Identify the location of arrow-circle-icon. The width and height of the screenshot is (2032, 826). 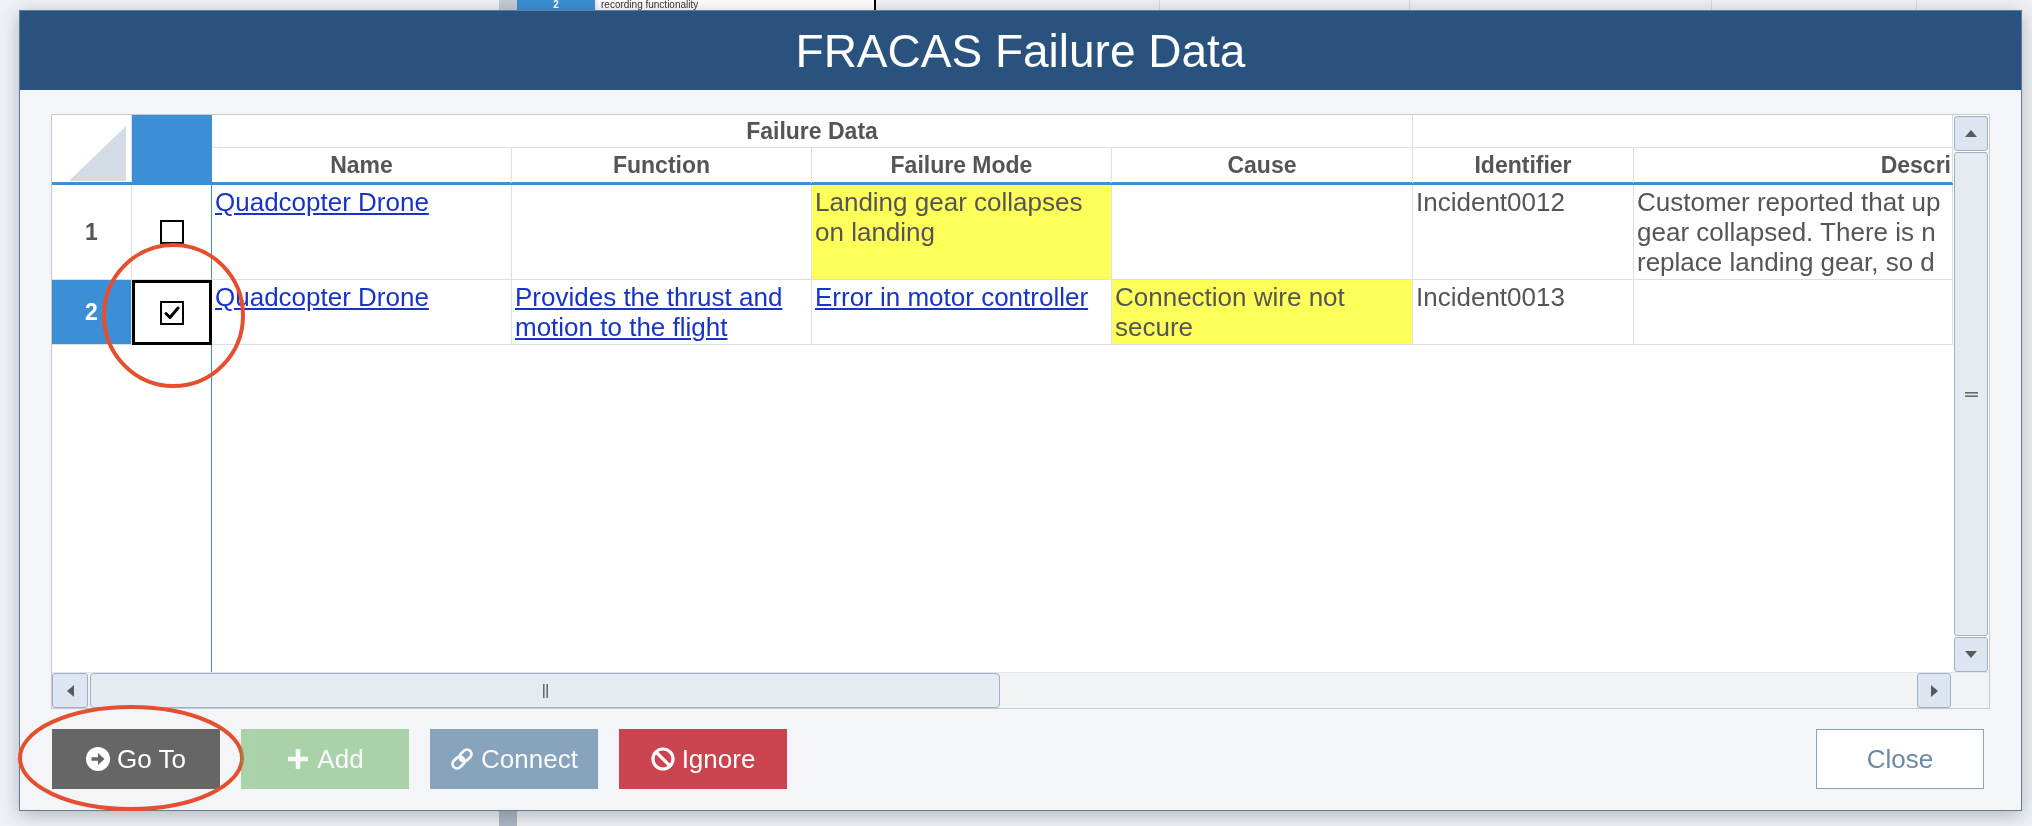
(98, 759).